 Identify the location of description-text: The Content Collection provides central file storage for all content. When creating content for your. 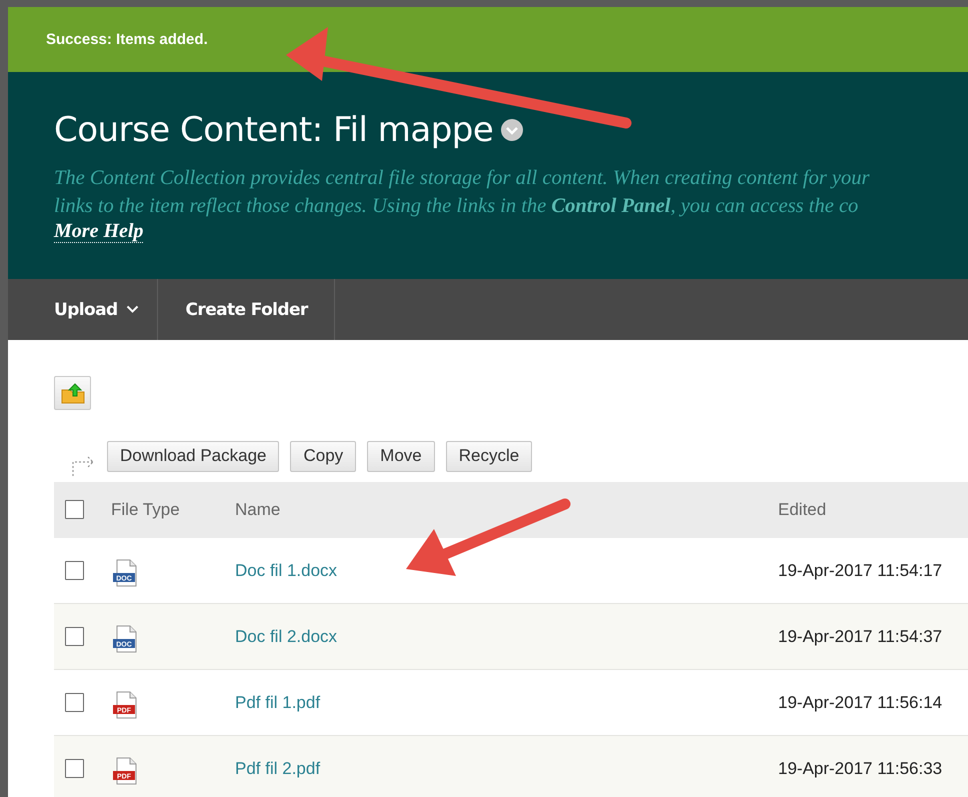
(462, 178).